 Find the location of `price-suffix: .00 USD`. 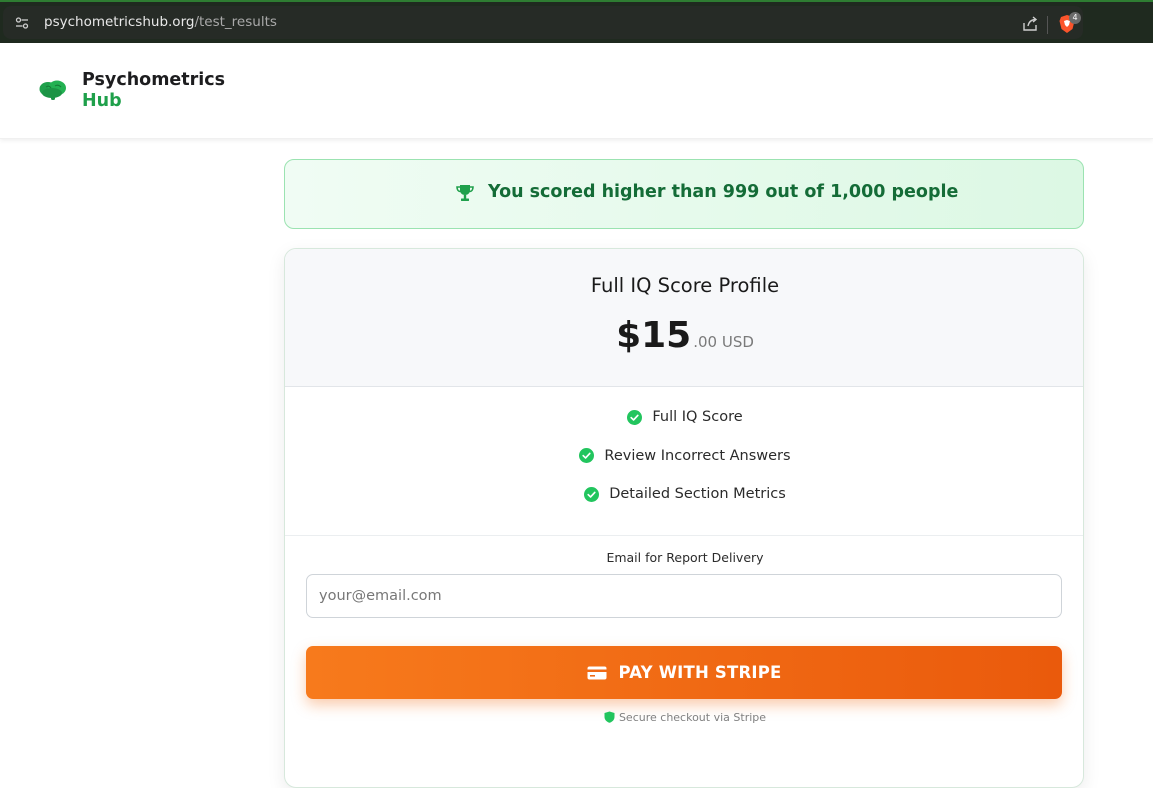

price-suffix: .00 USD is located at coordinates (723, 342).